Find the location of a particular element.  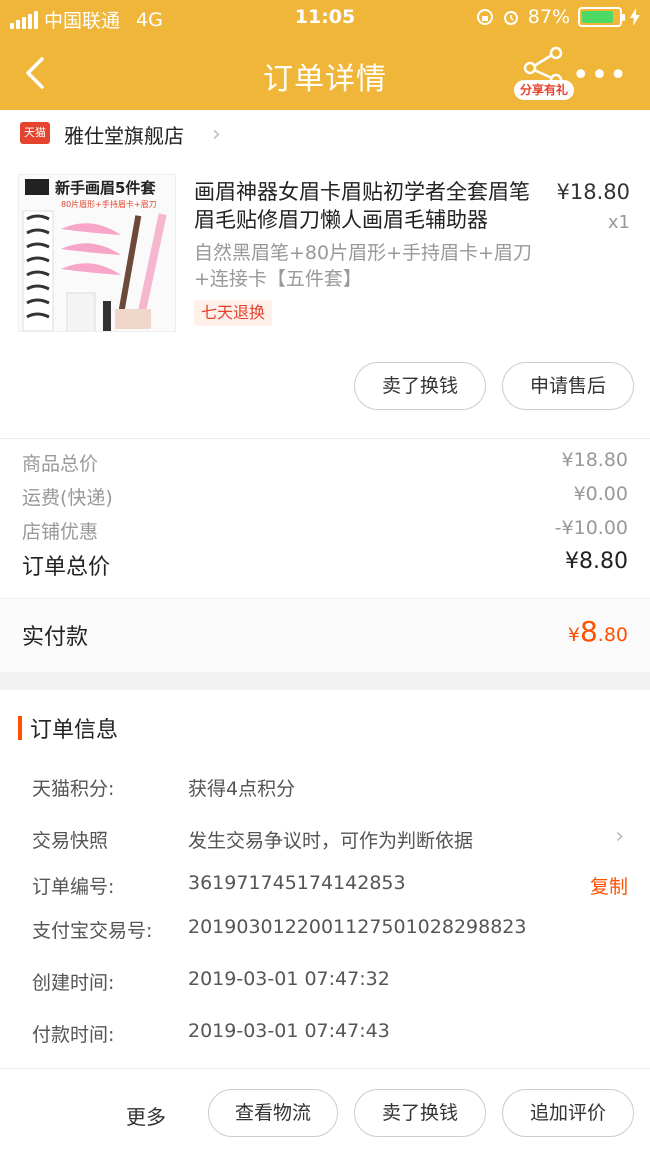

product-image: 新手画眉5件套 80片眉形+手持眉卡+眉刀 is located at coordinates (97, 253).